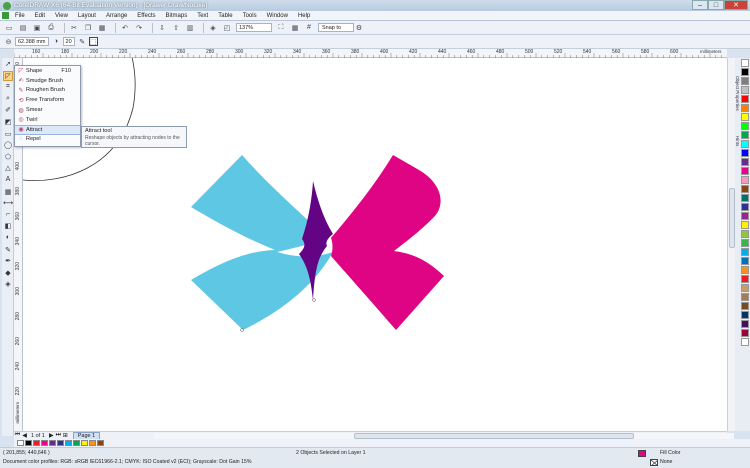  Describe the element at coordinates (8, 192) in the screenshot. I see `table-tool-icon: ▦` at that location.